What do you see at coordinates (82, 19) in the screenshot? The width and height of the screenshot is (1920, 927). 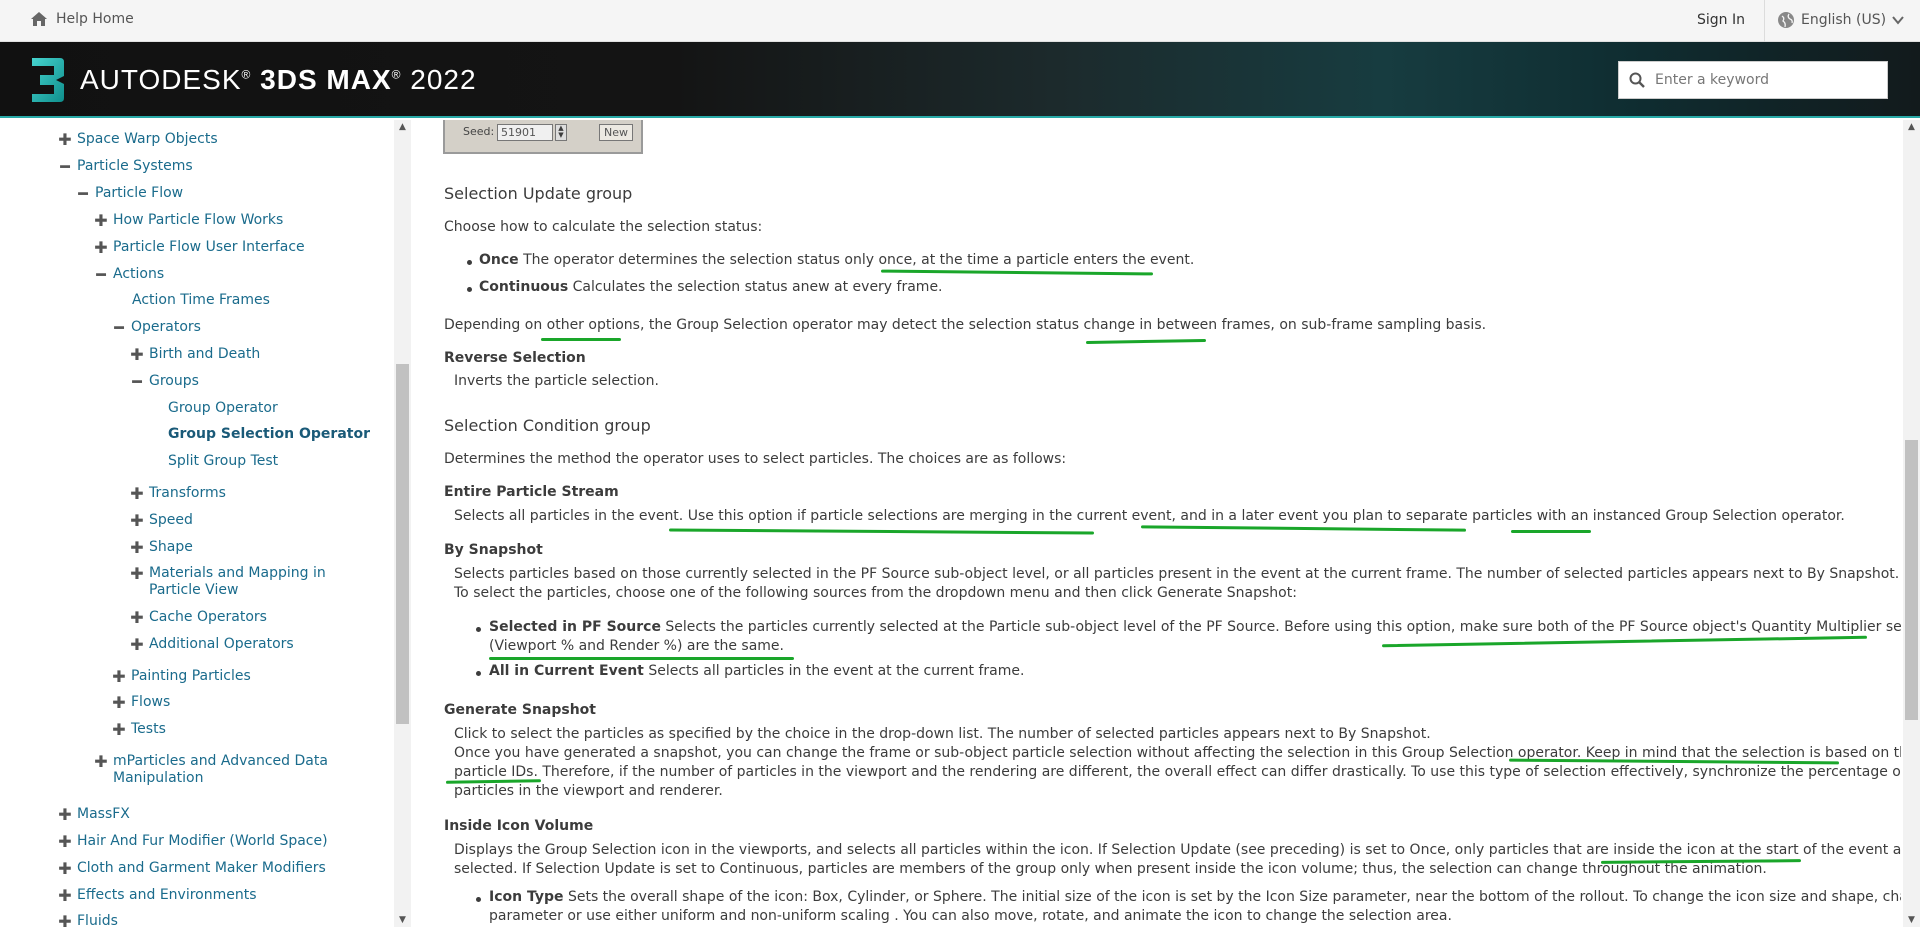 I see `help-home-link: Help Home` at bounding box center [82, 19].